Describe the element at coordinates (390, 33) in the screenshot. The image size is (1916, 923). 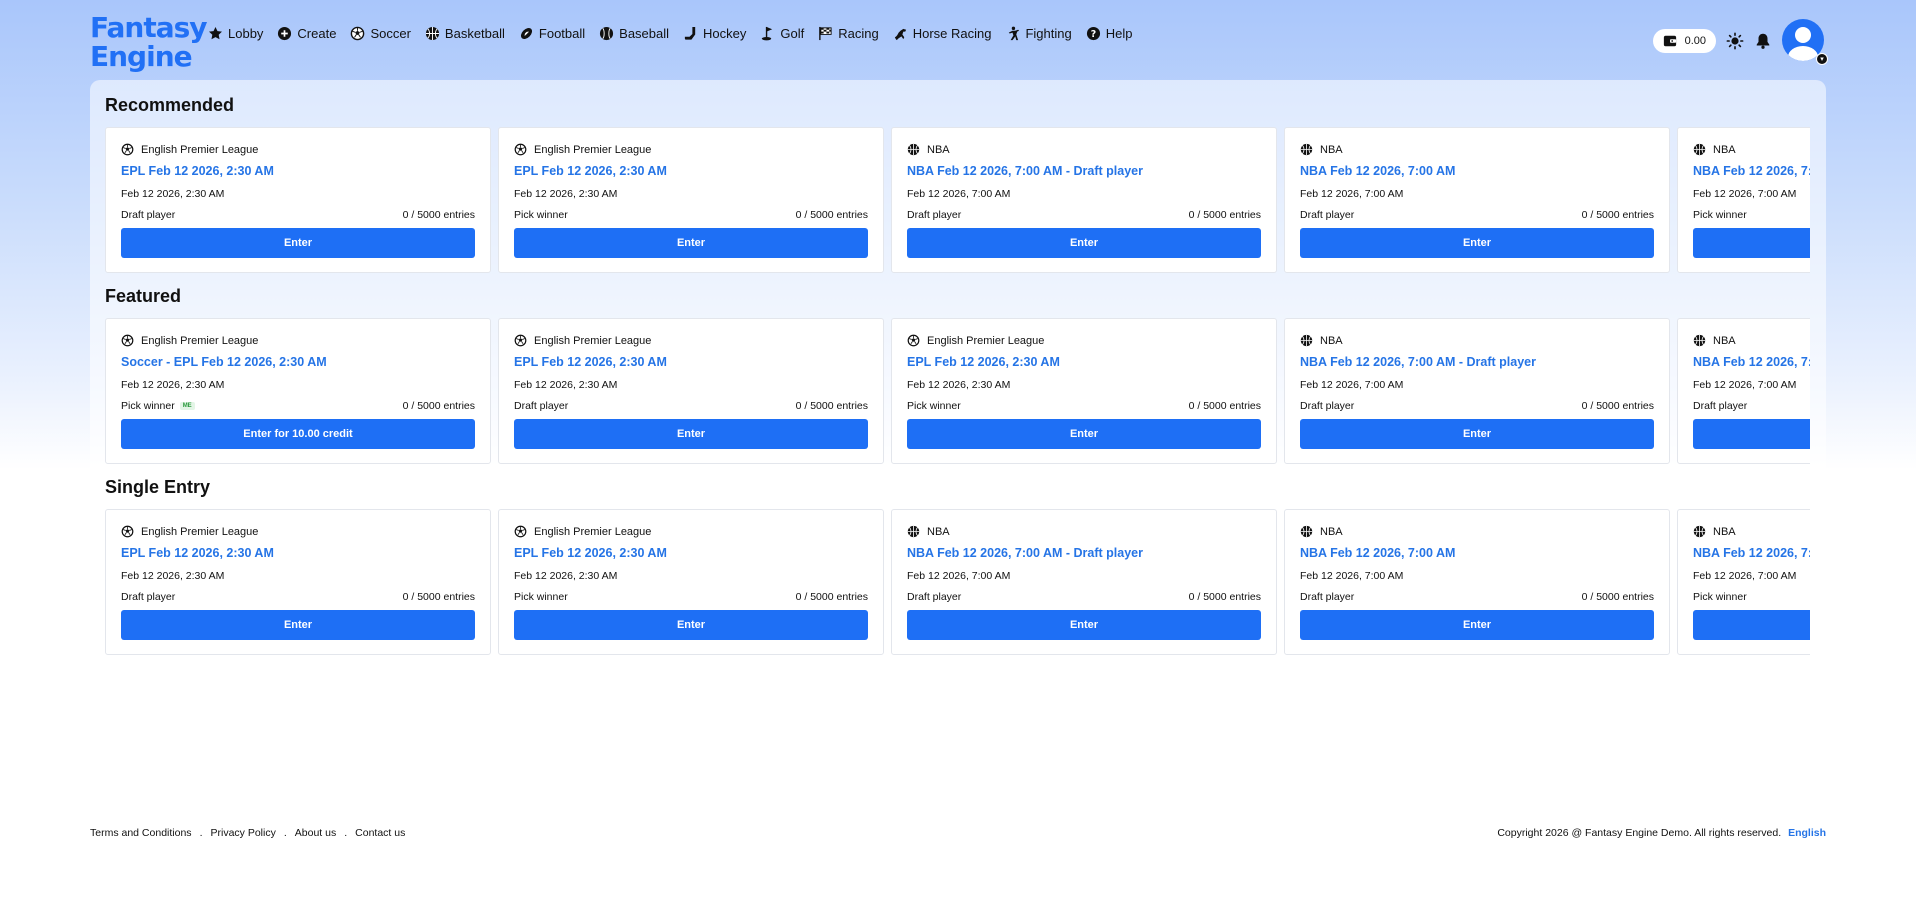
I see `nav-item-label: Soccer` at that location.